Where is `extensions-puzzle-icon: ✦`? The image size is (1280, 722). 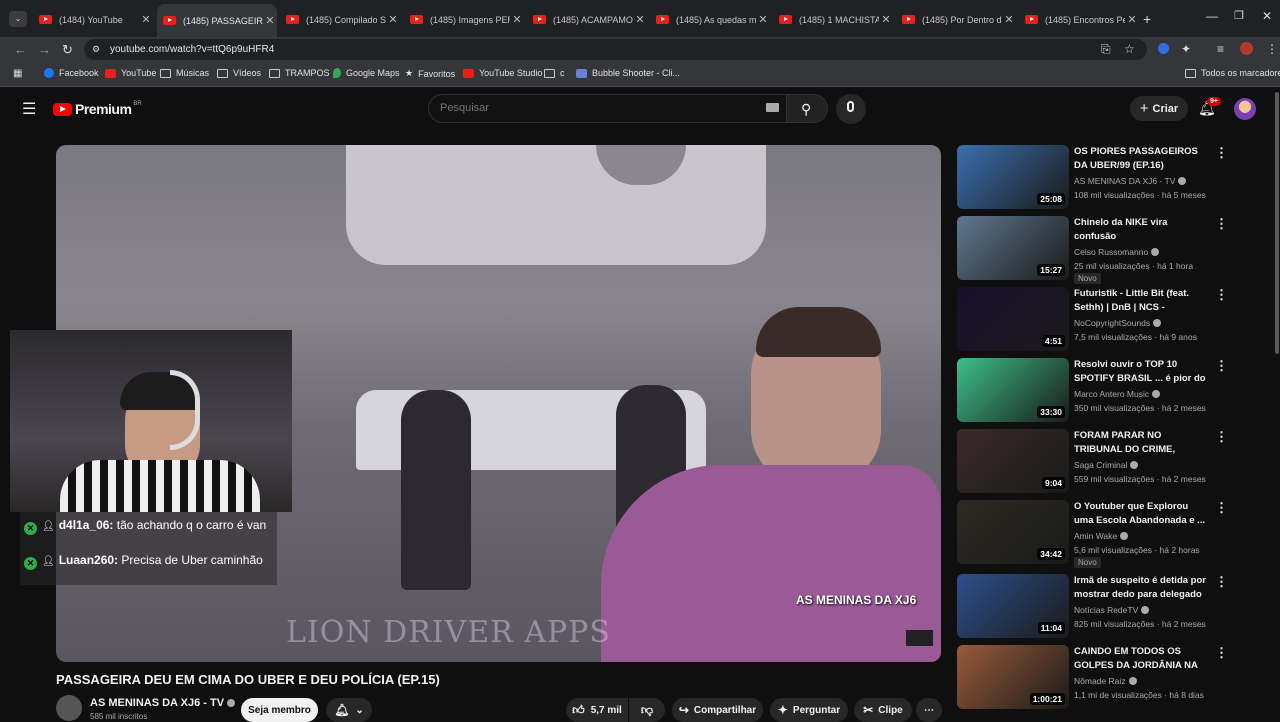
extensions-puzzle-icon: ✦ is located at coordinates (1186, 49).